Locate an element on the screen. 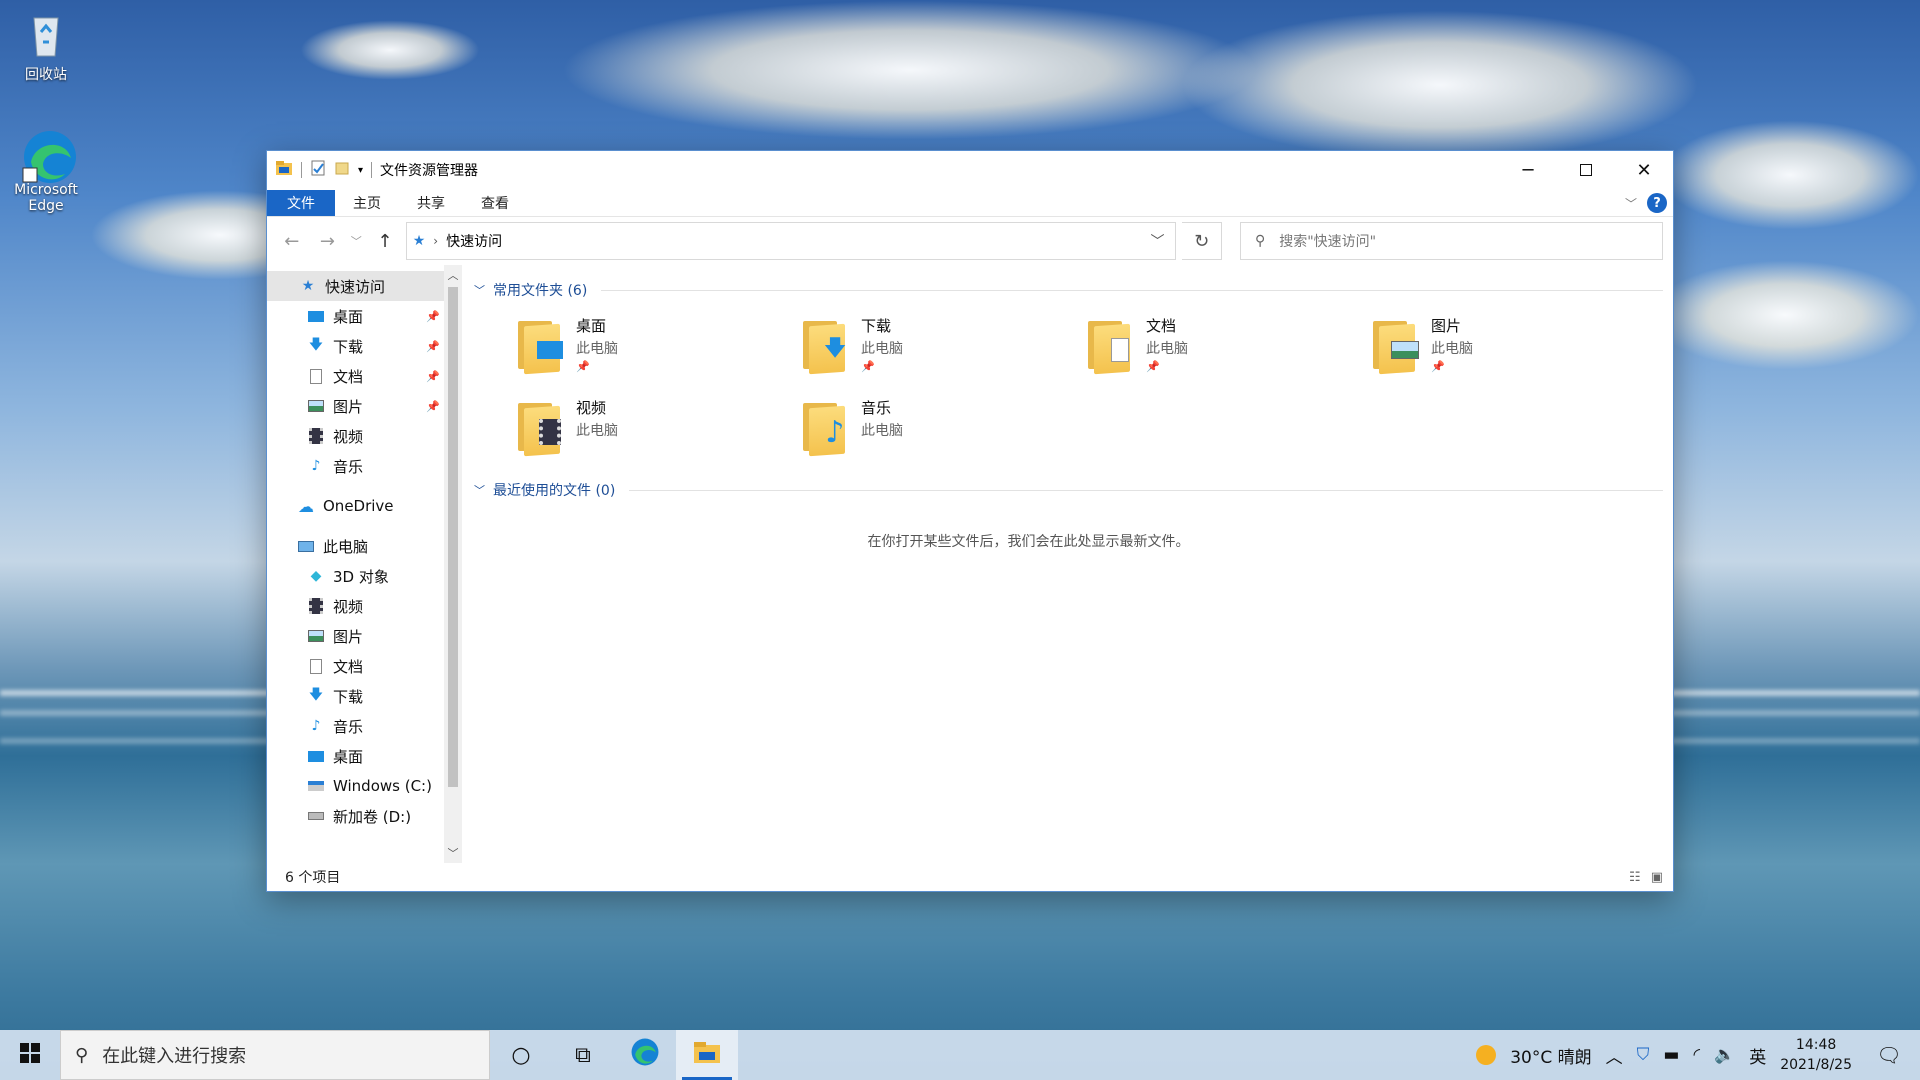 Image resolution: width=1920 pixels, height=1080 pixels. edge-icon is located at coordinates (645, 1055).